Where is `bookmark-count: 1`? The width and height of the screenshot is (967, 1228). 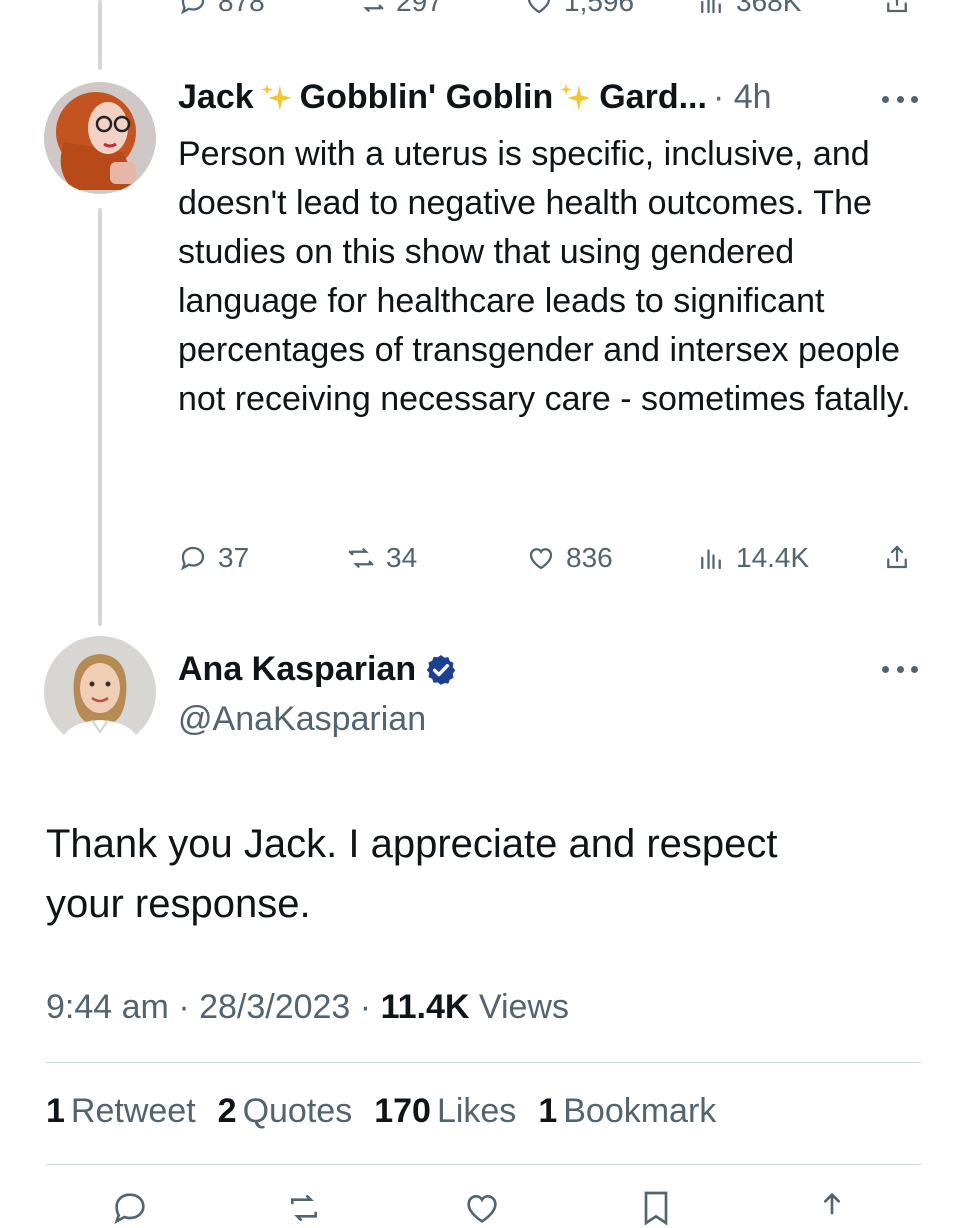
bookmark-count: 1 is located at coordinates (548, 1111).